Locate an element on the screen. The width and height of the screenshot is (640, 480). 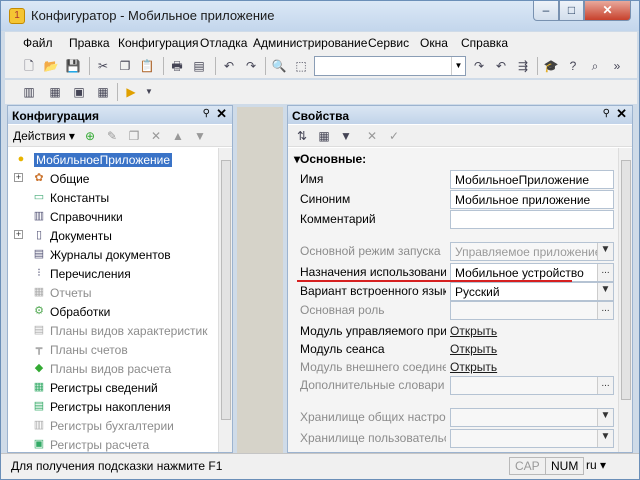
chart-of-calc-icon: ◆ is located at coordinates (39, 368).